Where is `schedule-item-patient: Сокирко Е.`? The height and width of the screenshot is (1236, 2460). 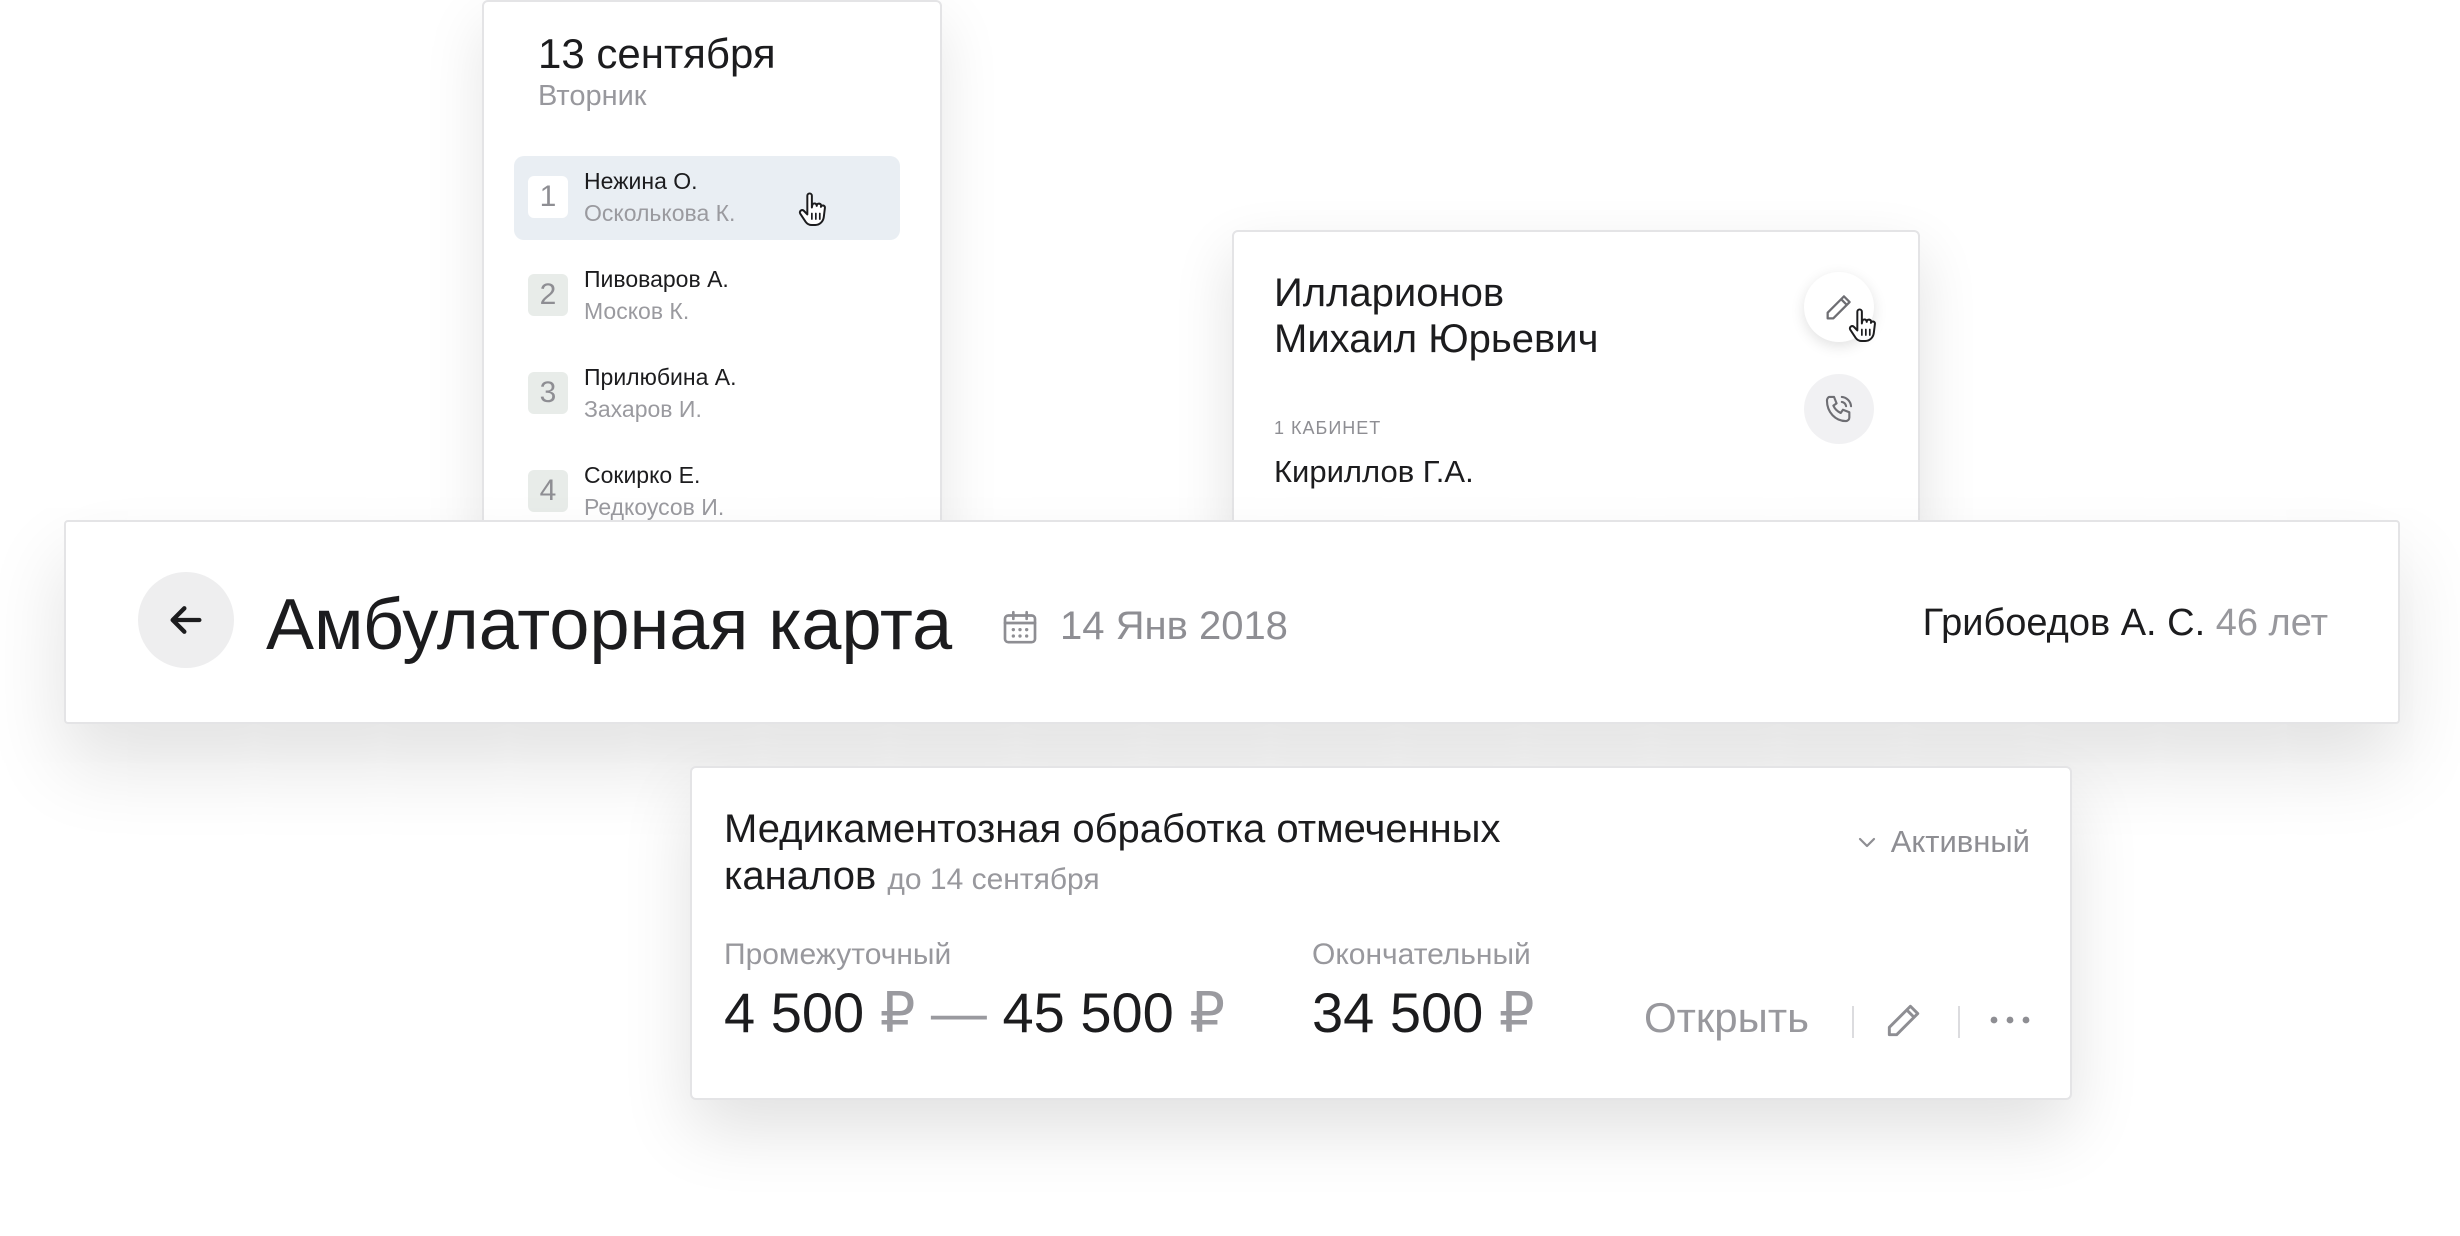 schedule-item-patient: Сокирко Е. is located at coordinates (642, 475).